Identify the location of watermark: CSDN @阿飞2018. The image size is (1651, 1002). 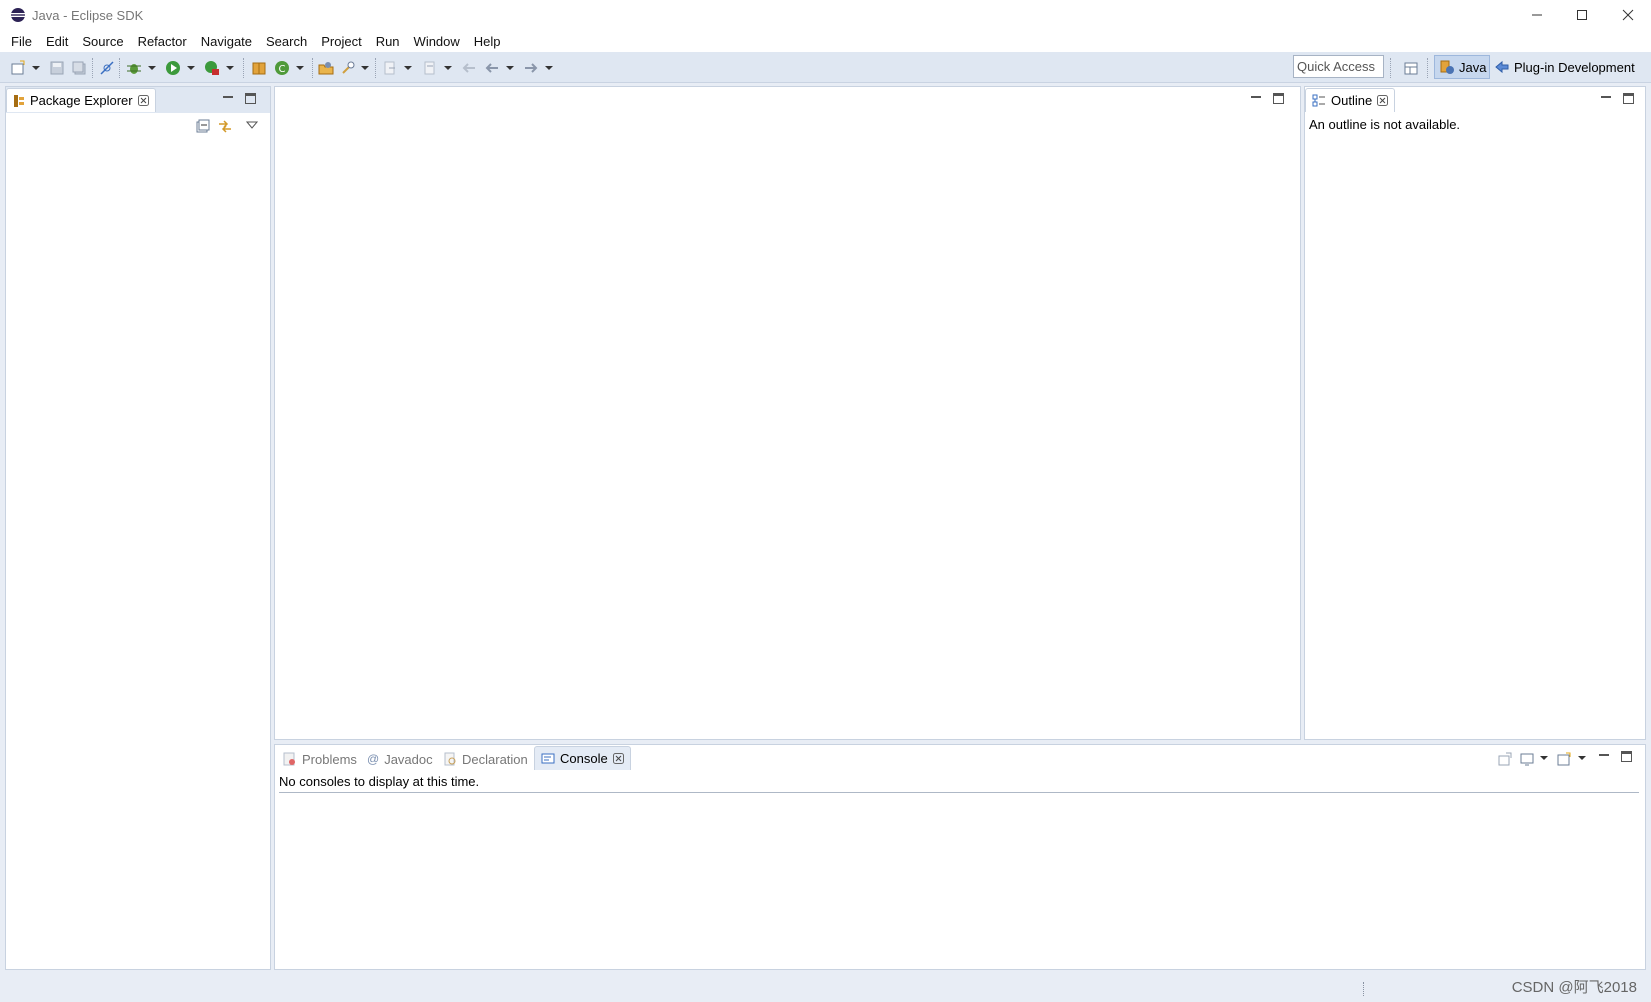
(1574, 987).